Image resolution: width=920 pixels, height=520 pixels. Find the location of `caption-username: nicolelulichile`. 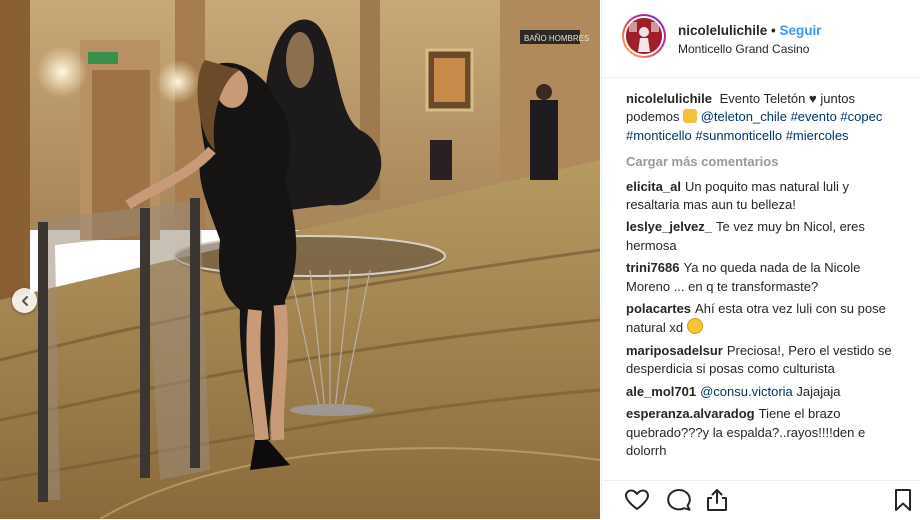

caption-username: nicolelulichile is located at coordinates (669, 98).